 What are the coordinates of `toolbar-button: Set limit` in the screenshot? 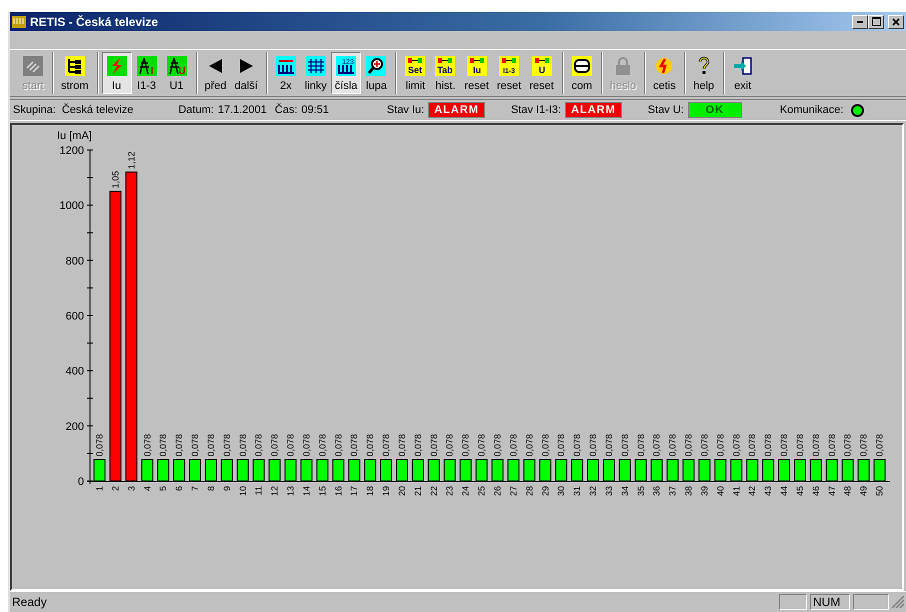 It's located at (415, 73).